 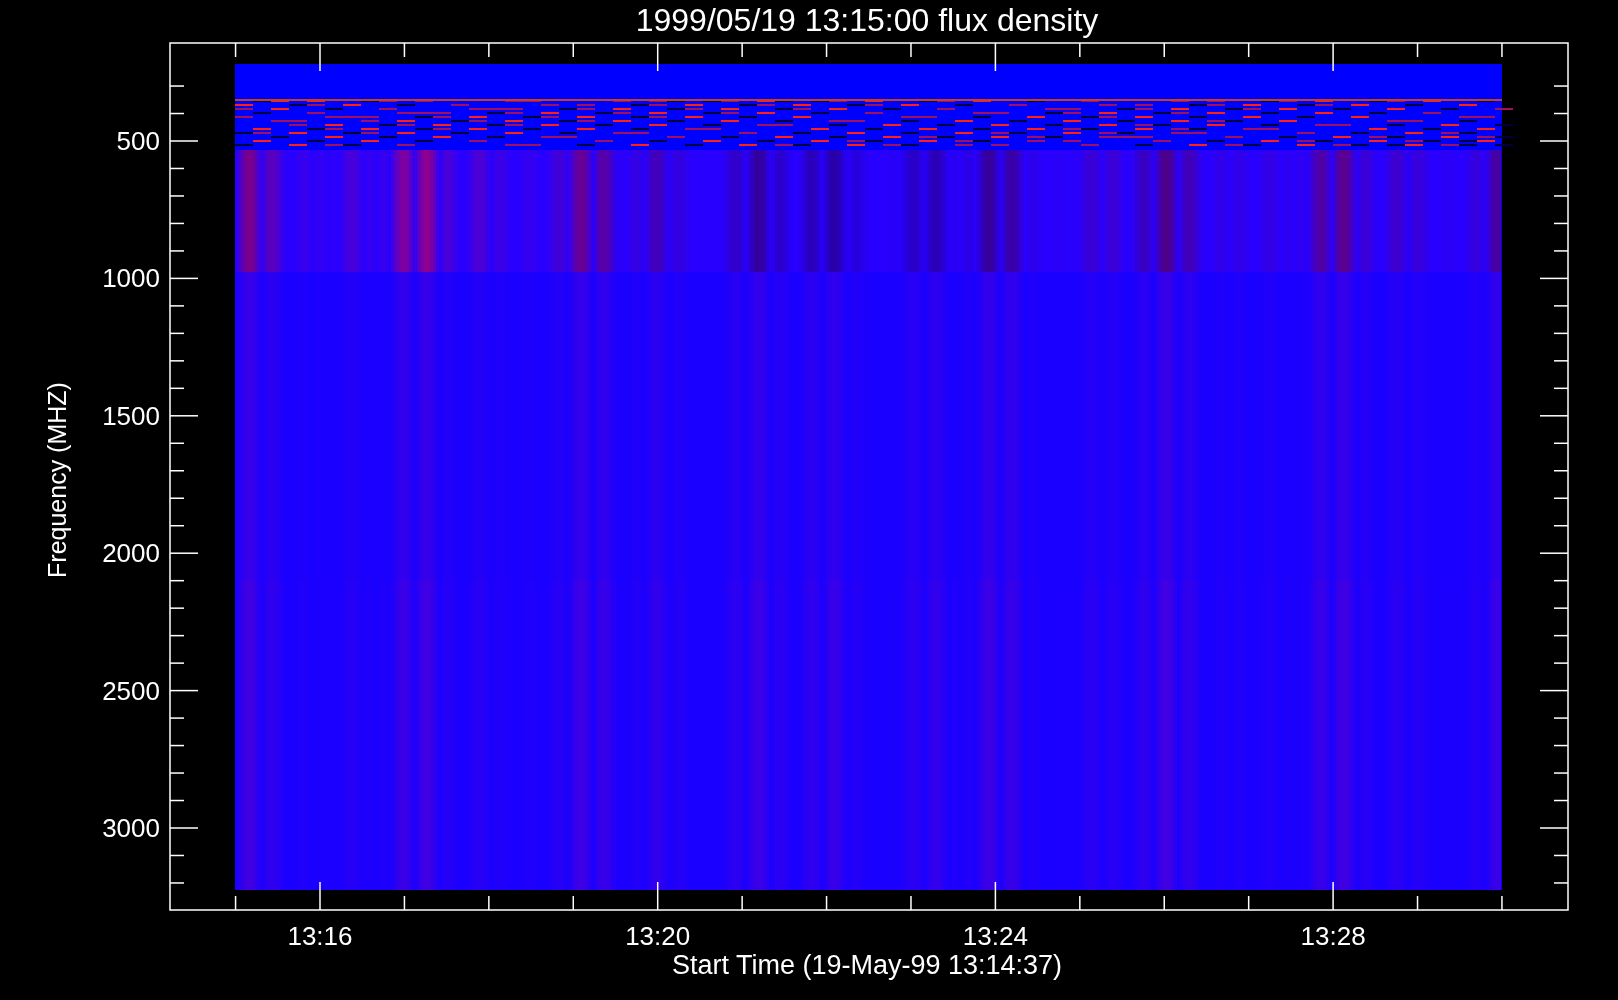 I want to click on y-tick-label: 1500, so click(x=131, y=415).